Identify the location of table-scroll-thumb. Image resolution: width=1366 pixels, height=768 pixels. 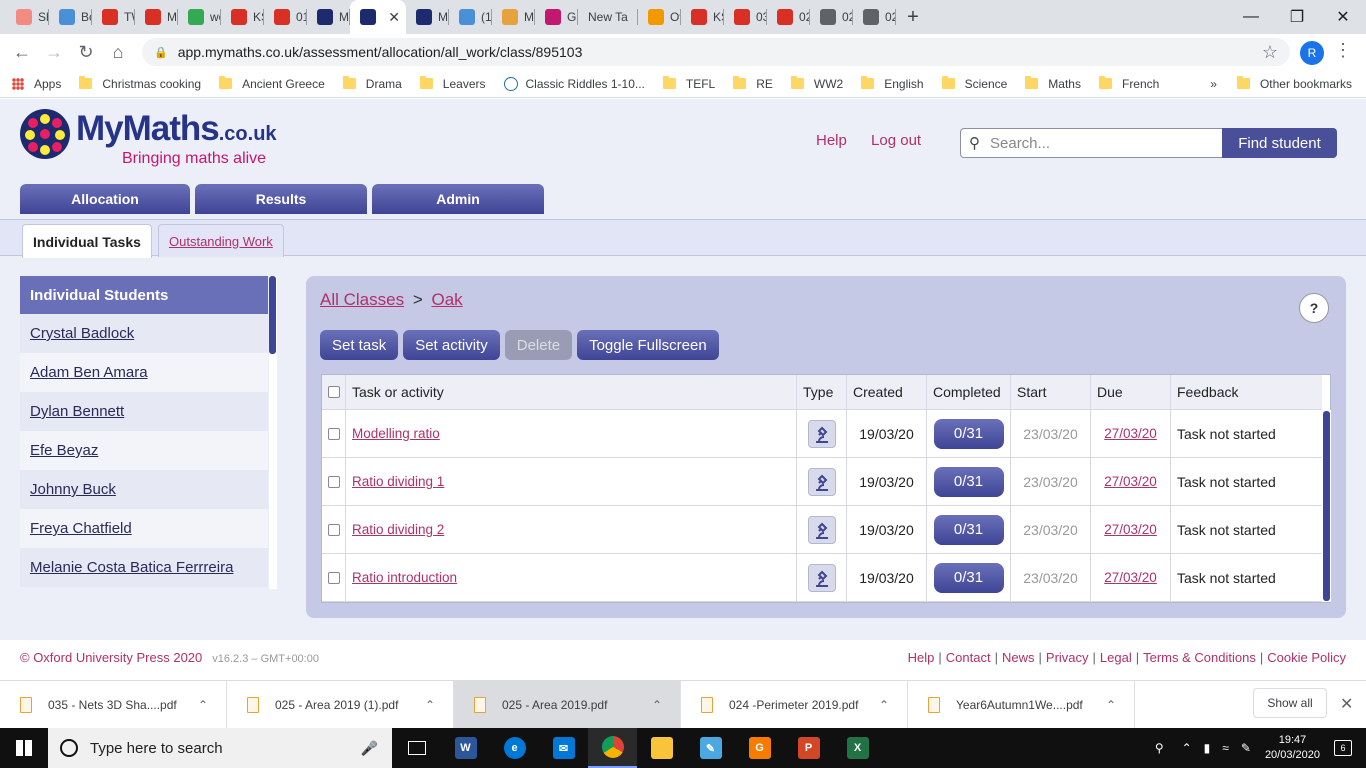
(1326, 506).